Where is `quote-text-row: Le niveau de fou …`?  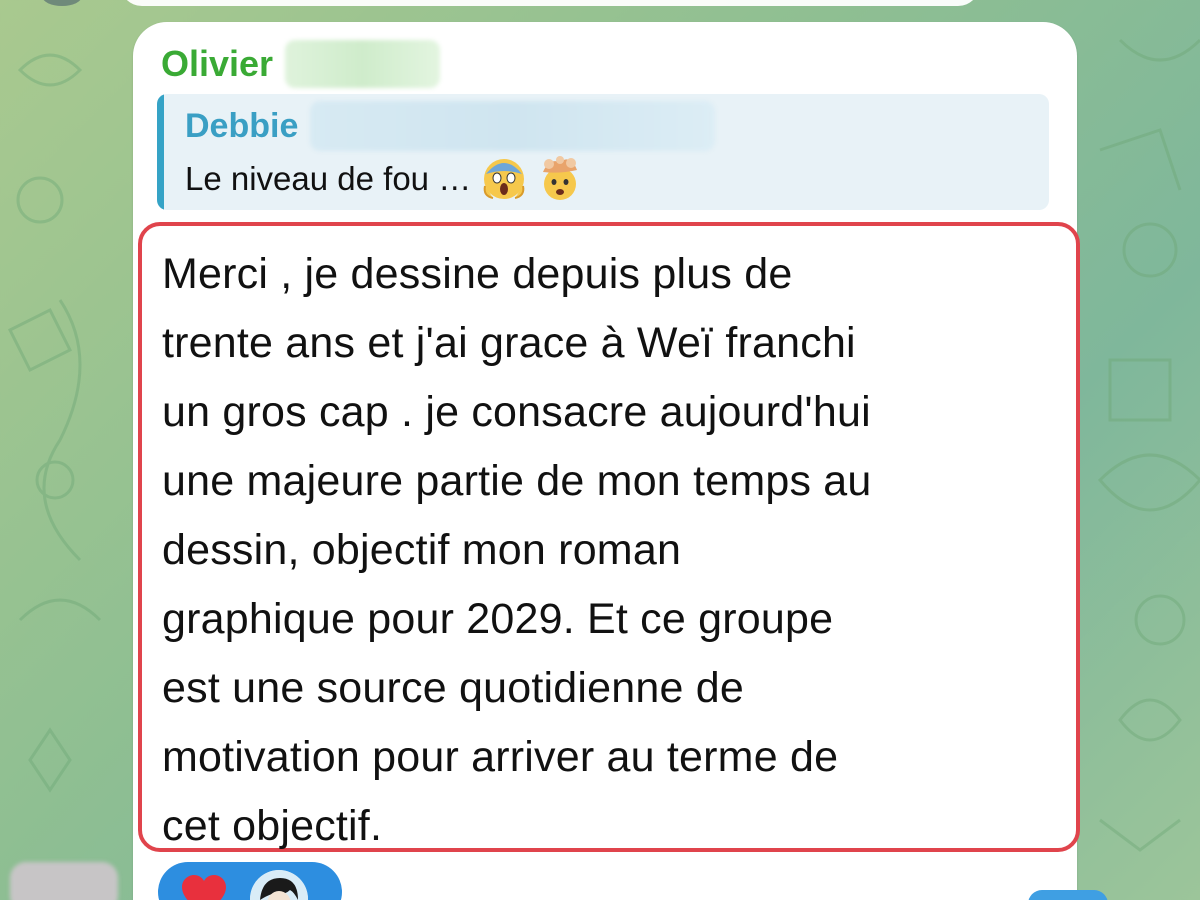 quote-text-row: Le niveau de fou … is located at coordinates (384, 179).